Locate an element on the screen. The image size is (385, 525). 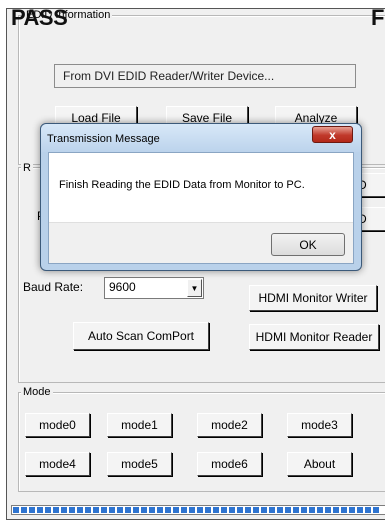
mode6-button: mode6 is located at coordinates (229, 464).